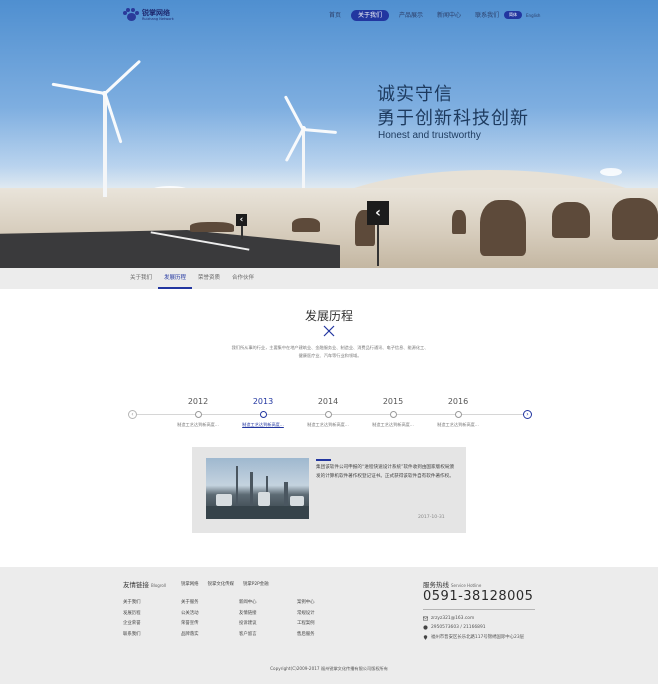 Image resolution: width=658 pixels, height=684 pixels. I want to click on footer-link: 客户留言, so click(248, 635).